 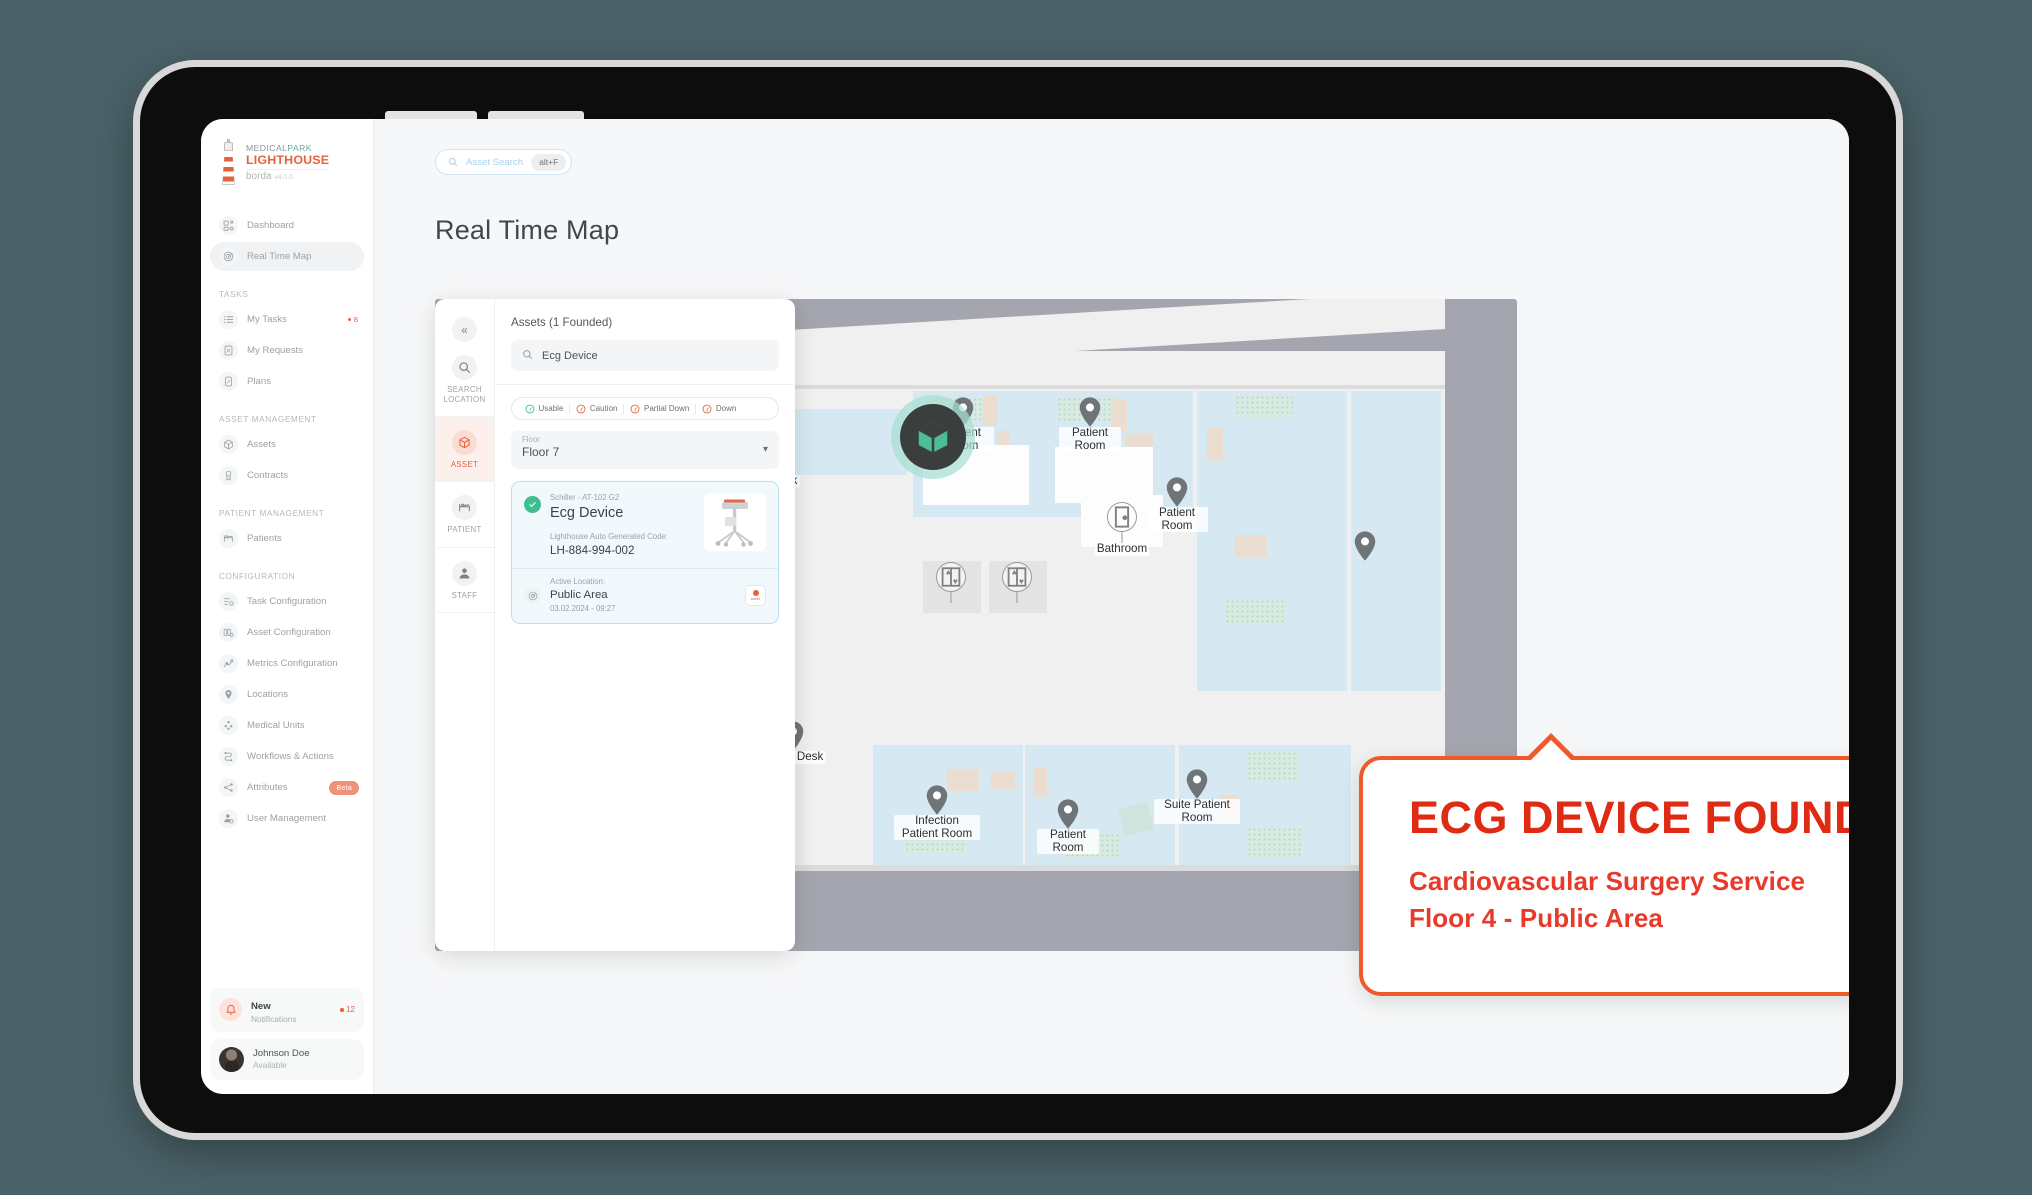 What do you see at coordinates (735, 522) in the screenshot?
I see `ecg-cart-thumbnail` at bounding box center [735, 522].